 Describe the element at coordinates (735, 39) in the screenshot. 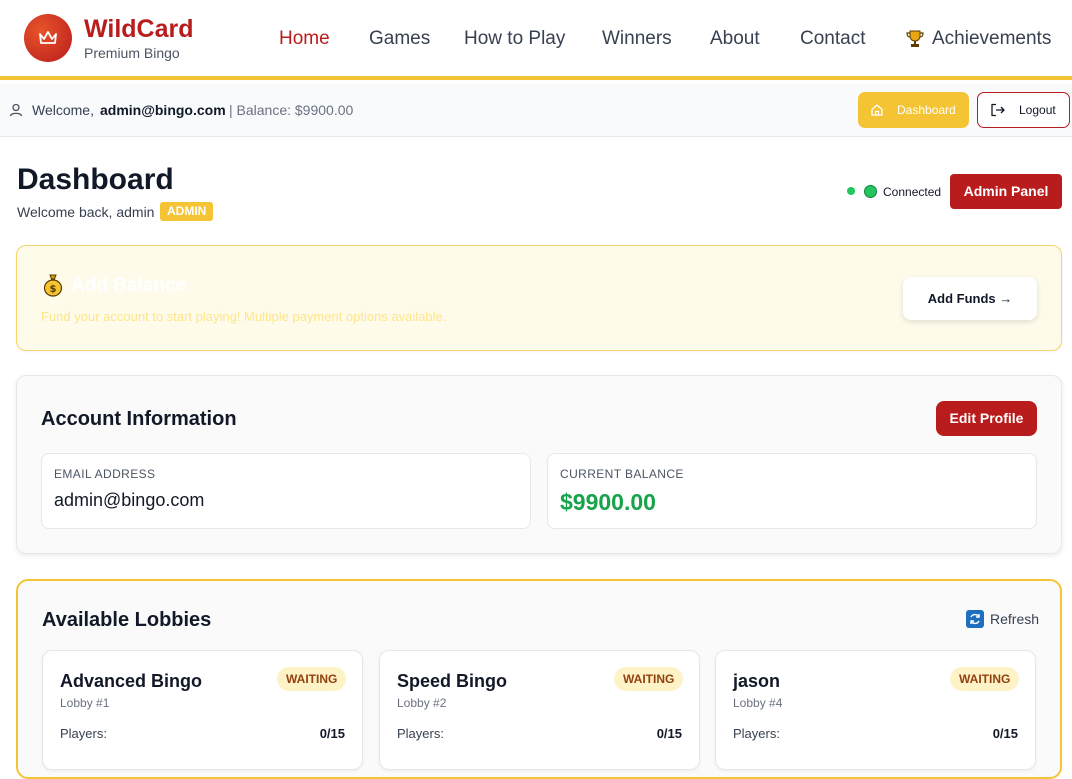

I see `nav-about: About` at that location.